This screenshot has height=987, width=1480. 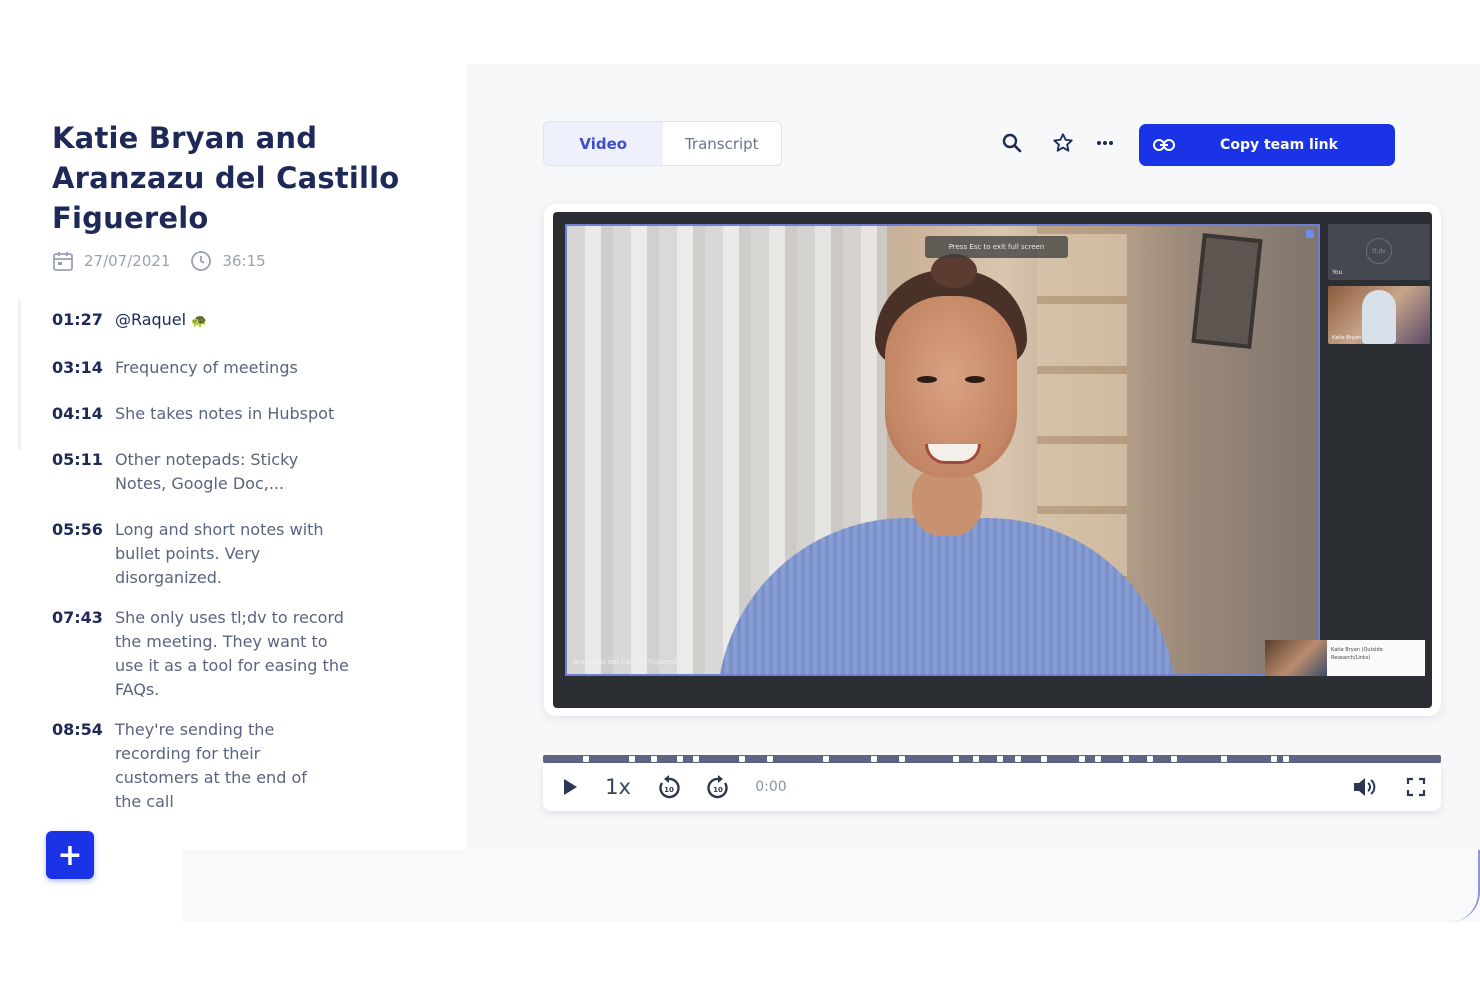 I want to click on meeting-duration: 36:15, so click(x=244, y=261).